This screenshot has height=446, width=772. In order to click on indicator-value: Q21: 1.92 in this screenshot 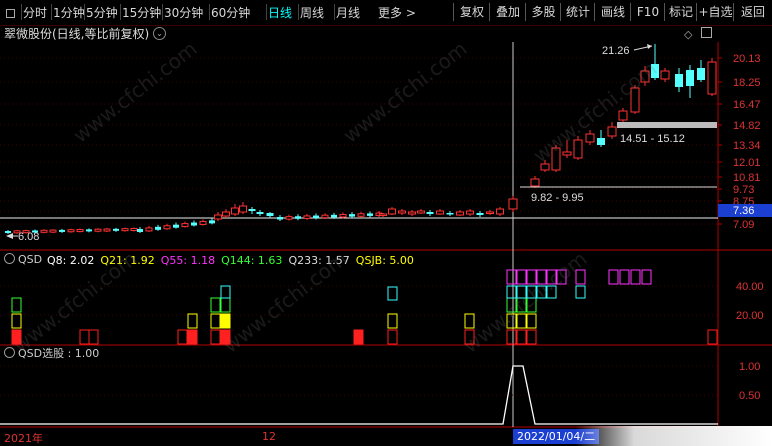, I will do `click(127, 260)`.